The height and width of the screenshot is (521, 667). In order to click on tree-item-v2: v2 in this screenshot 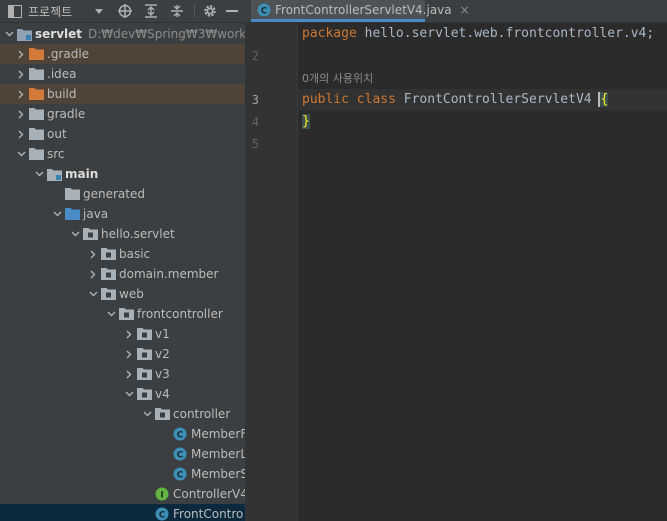, I will do `click(122, 354)`.